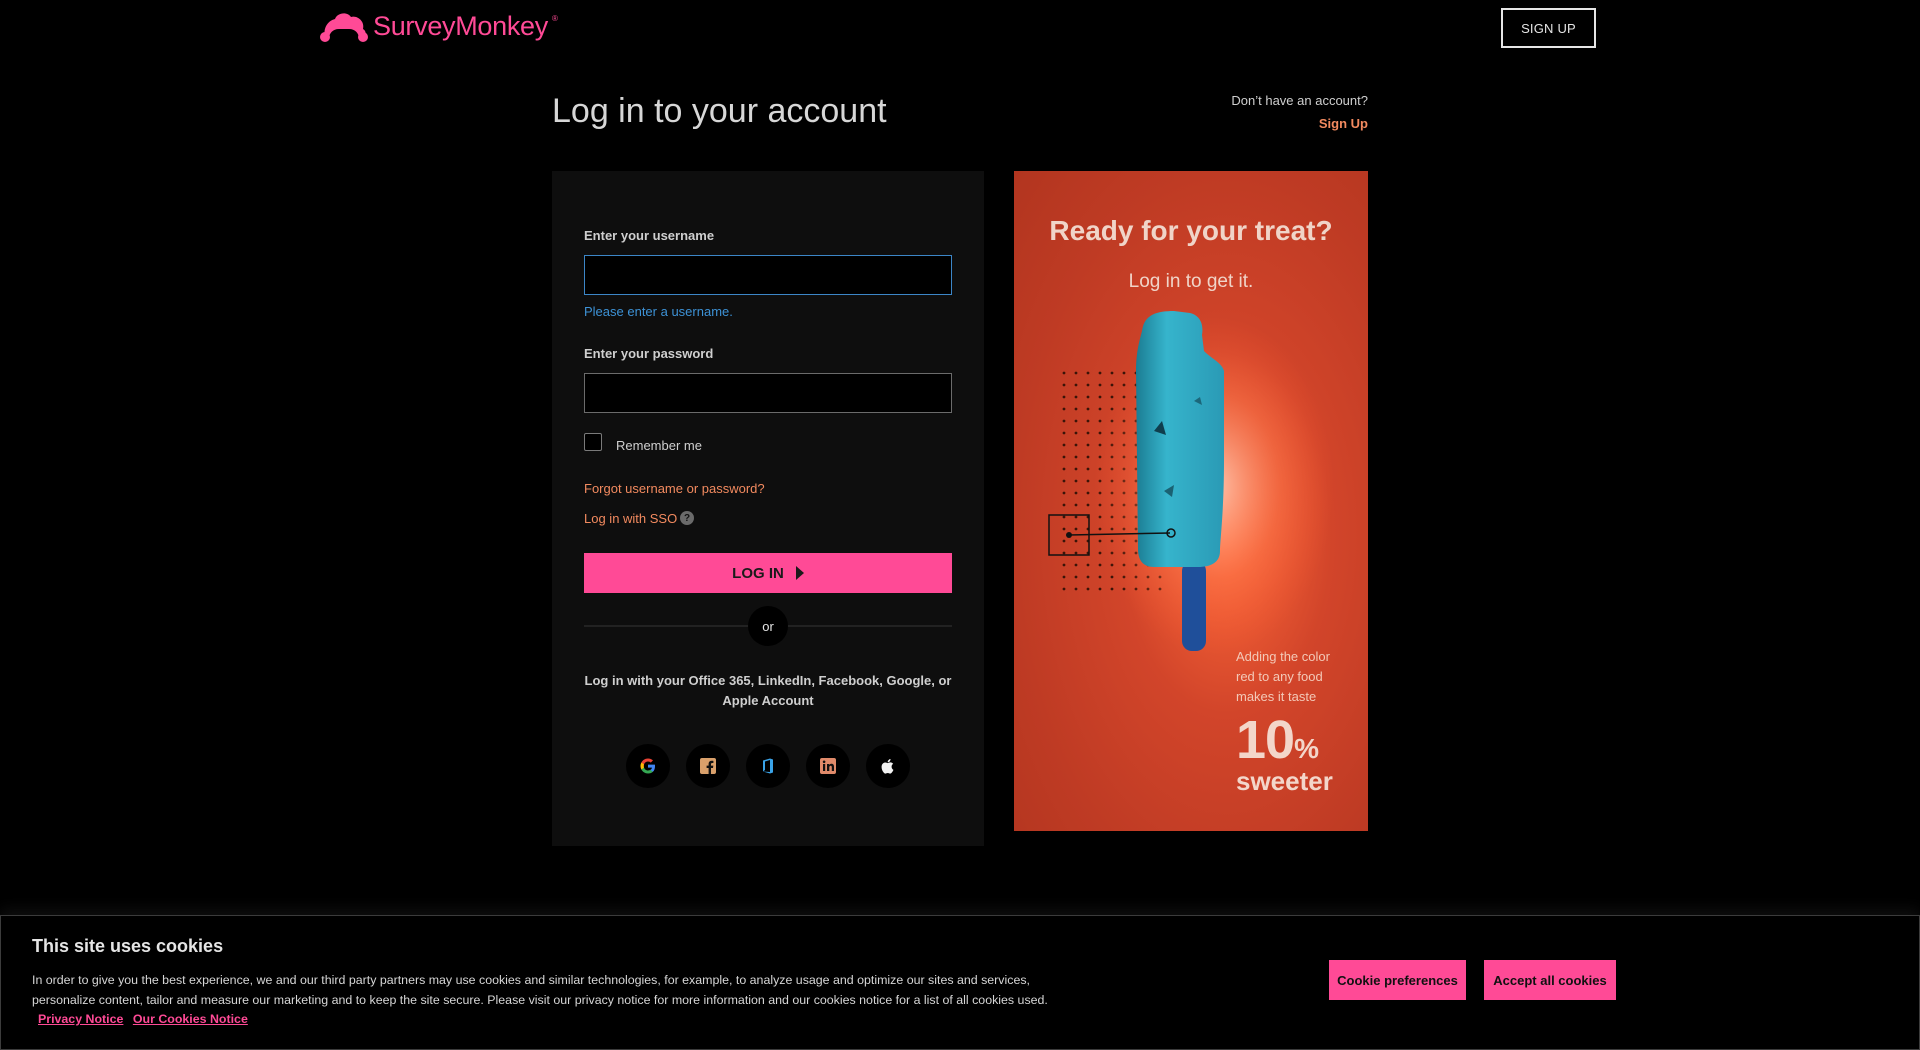 This screenshot has width=1920, height=1050. I want to click on cookie-preferences-button: Cookie preferences, so click(1397, 980).